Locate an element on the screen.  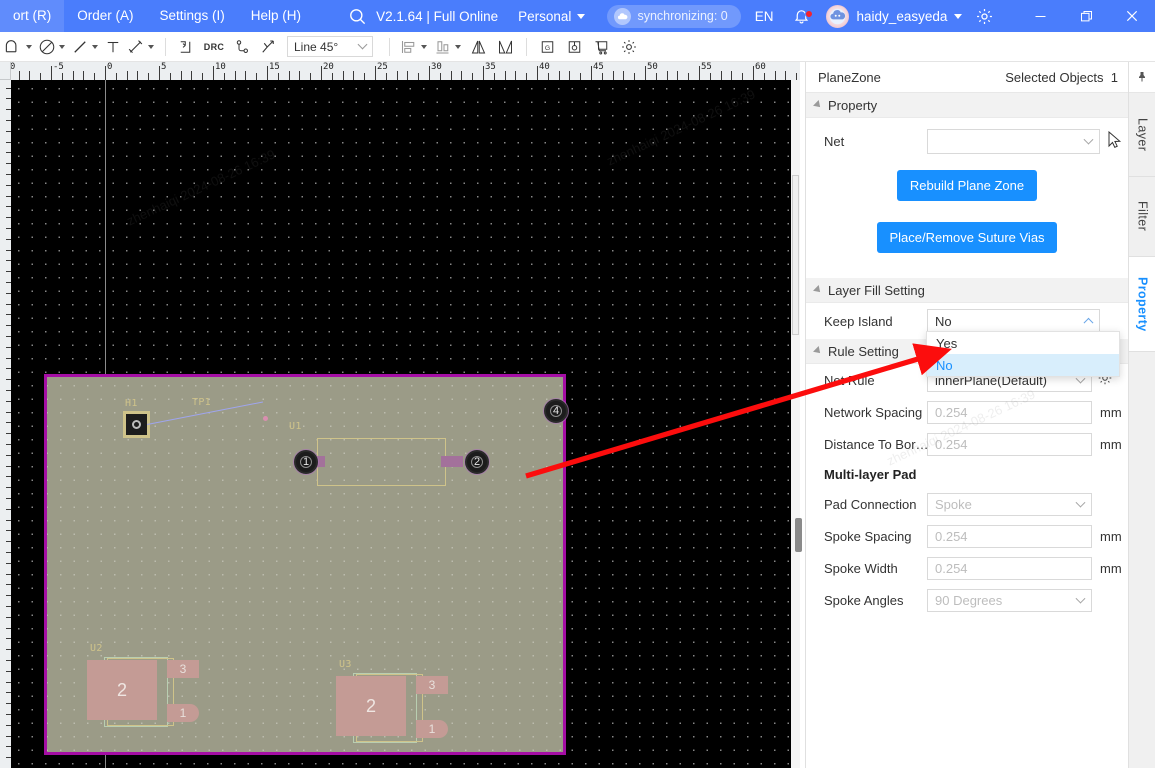
menu-item-help: Help (H) is located at coordinates (276, 16).